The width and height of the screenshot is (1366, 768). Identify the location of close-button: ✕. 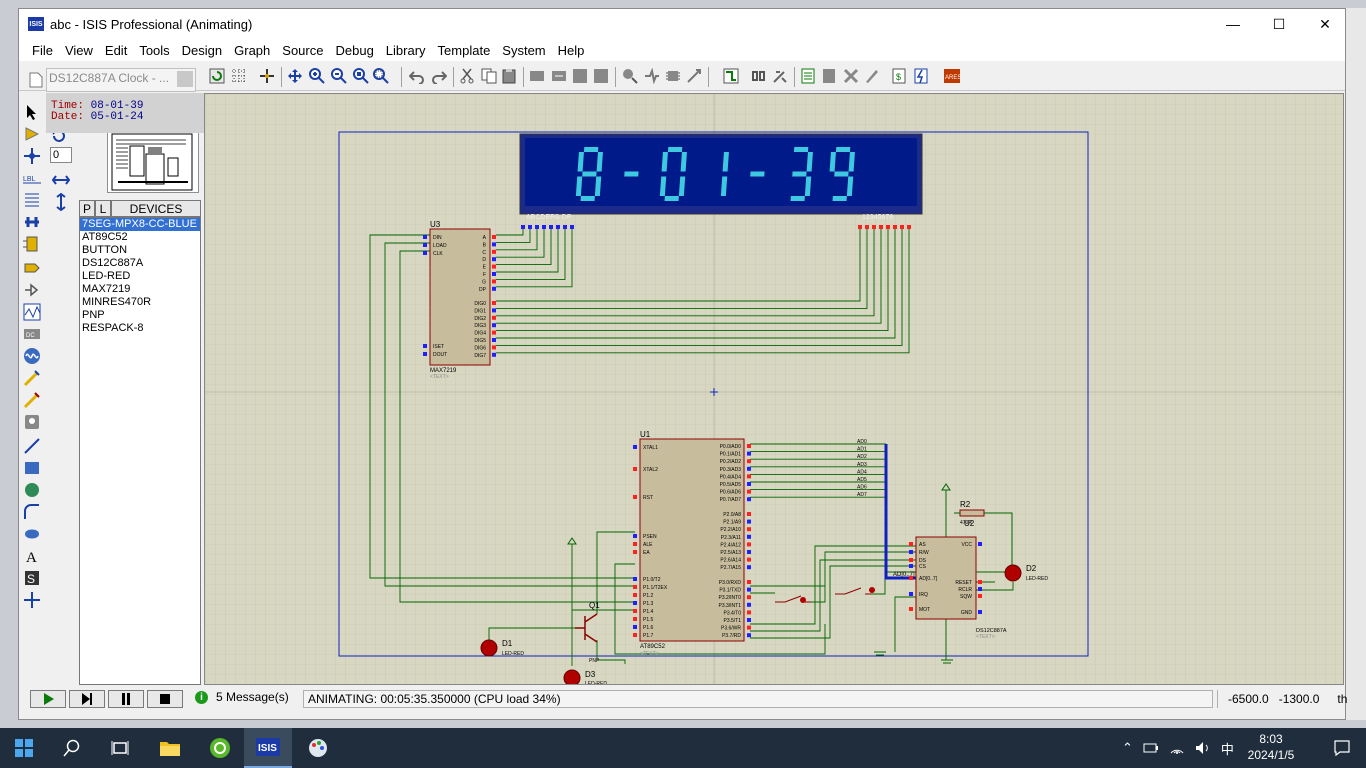
(1325, 24).